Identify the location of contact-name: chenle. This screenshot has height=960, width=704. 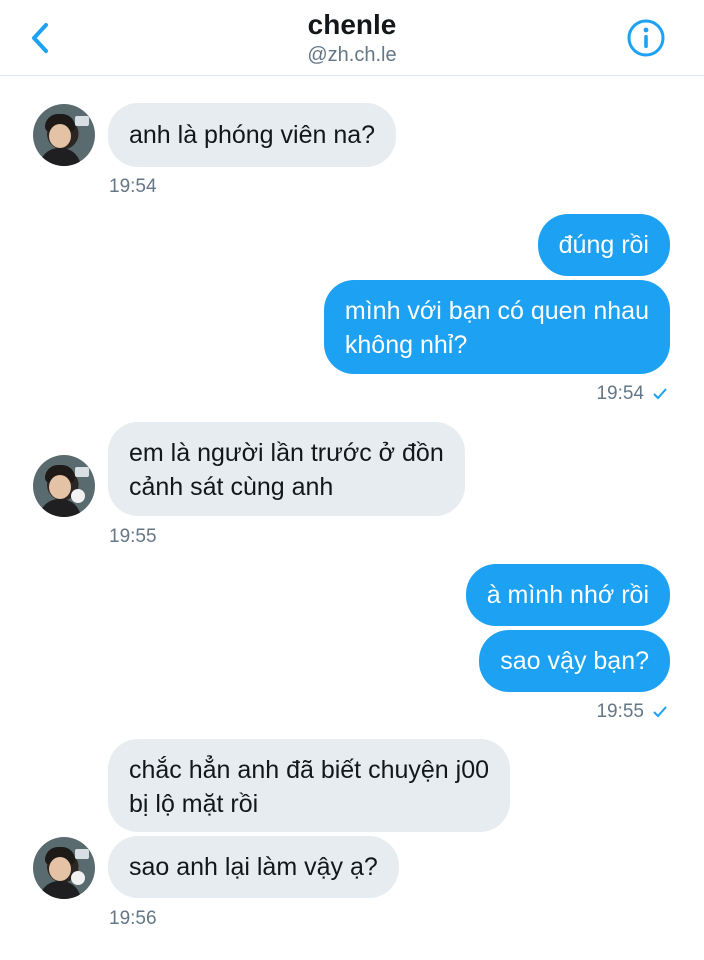
(352, 24).